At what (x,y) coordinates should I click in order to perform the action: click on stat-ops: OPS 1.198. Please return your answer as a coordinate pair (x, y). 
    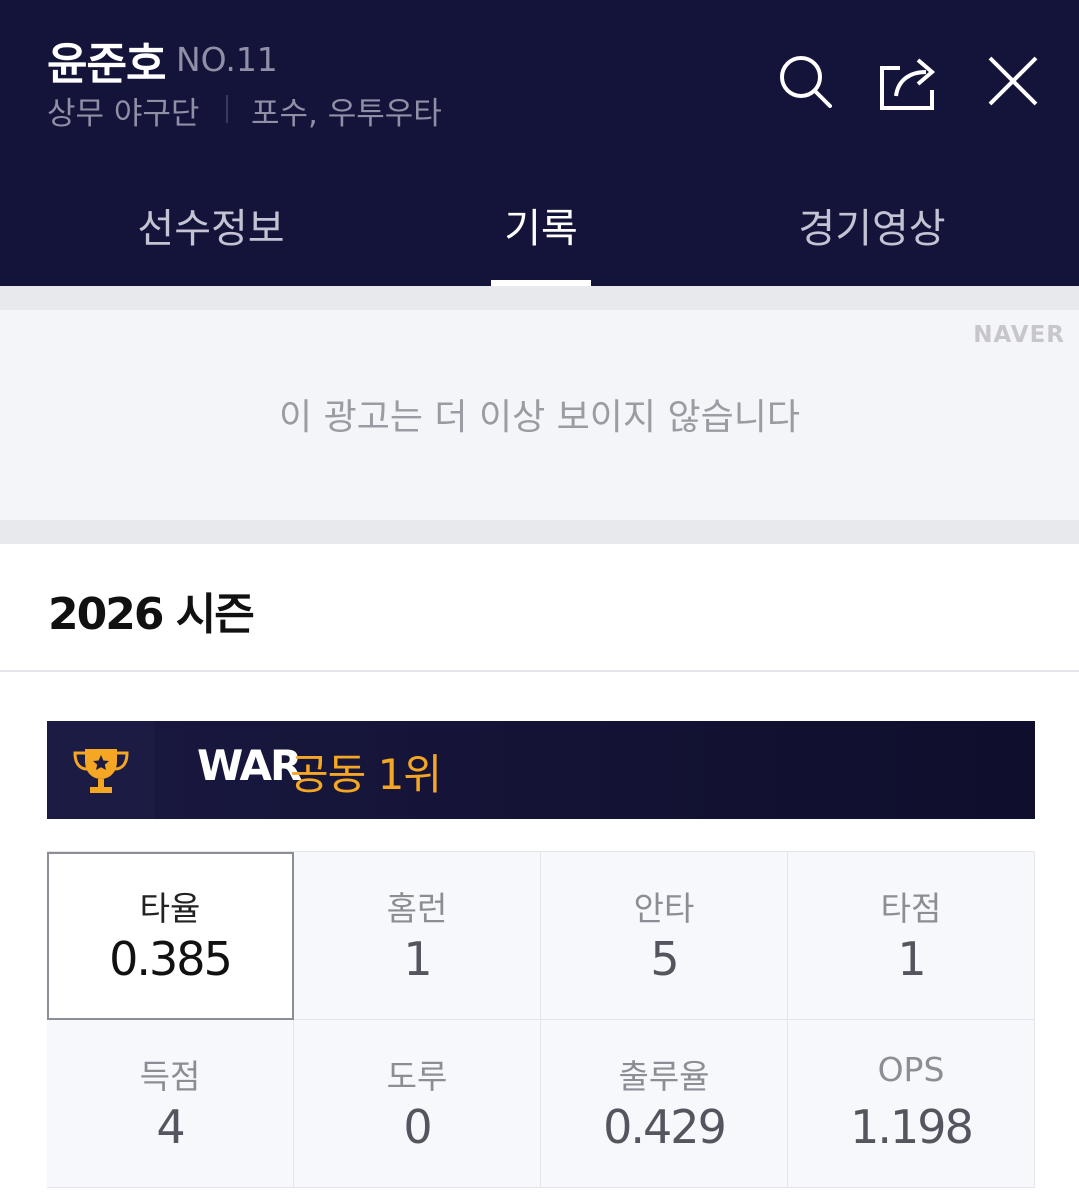
    Looking at the image, I should click on (911, 1104).